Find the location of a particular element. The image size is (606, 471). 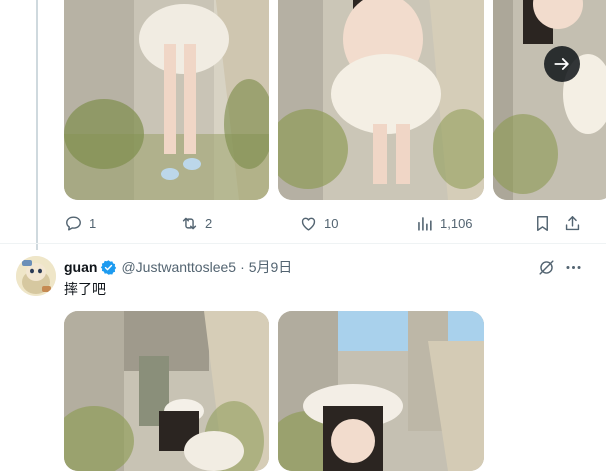

thread-connector-line is located at coordinates (37, 125).